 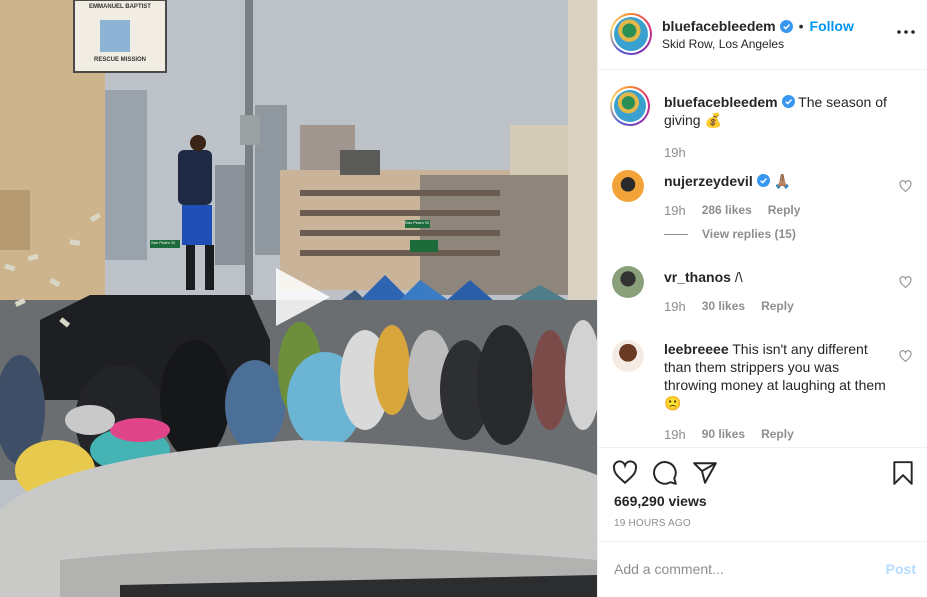 What do you see at coordinates (749, 234) in the screenshot?
I see `view-replies-label: View replies (15)` at bounding box center [749, 234].